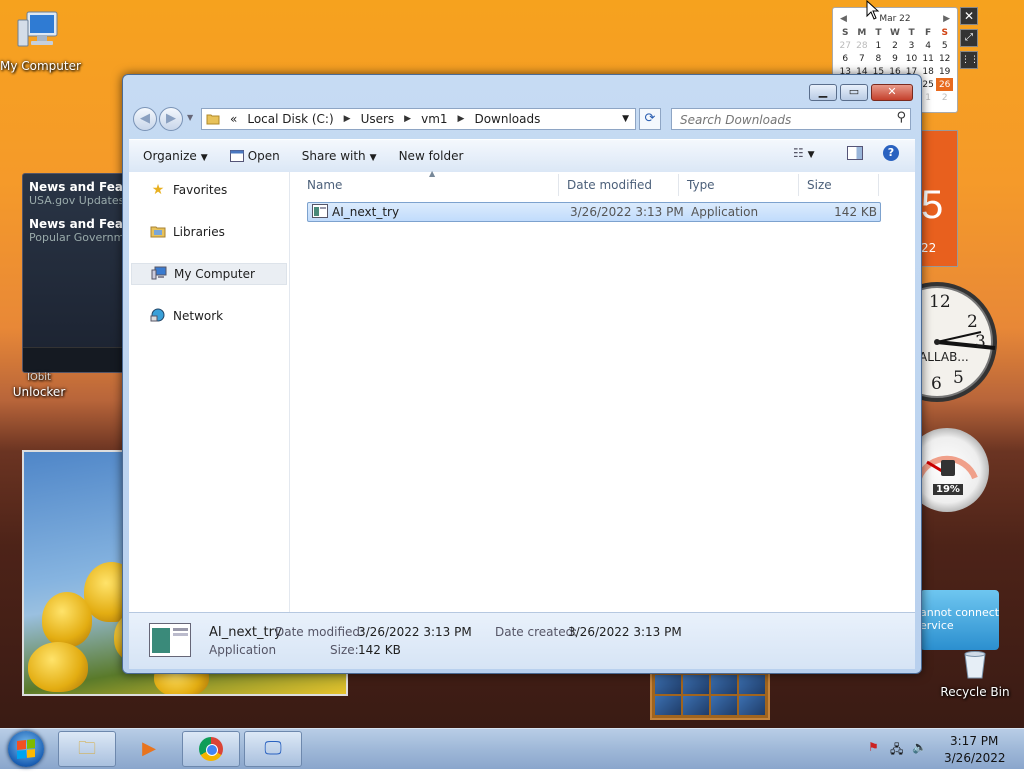  What do you see at coordinates (892, 92) in the screenshot?
I see `close-button: ✕` at bounding box center [892, 92].